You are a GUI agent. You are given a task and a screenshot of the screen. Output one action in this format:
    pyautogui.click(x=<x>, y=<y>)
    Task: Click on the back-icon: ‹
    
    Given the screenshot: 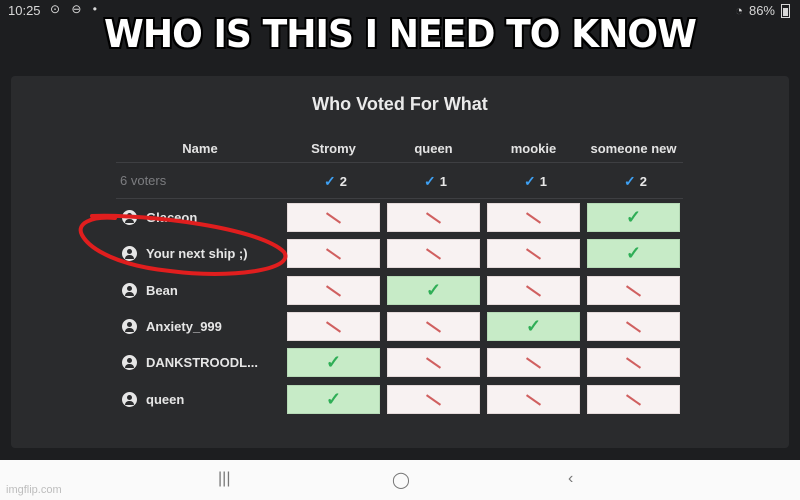 What is the action you would take?
    pyautogui.click(x=570, y=479)
    